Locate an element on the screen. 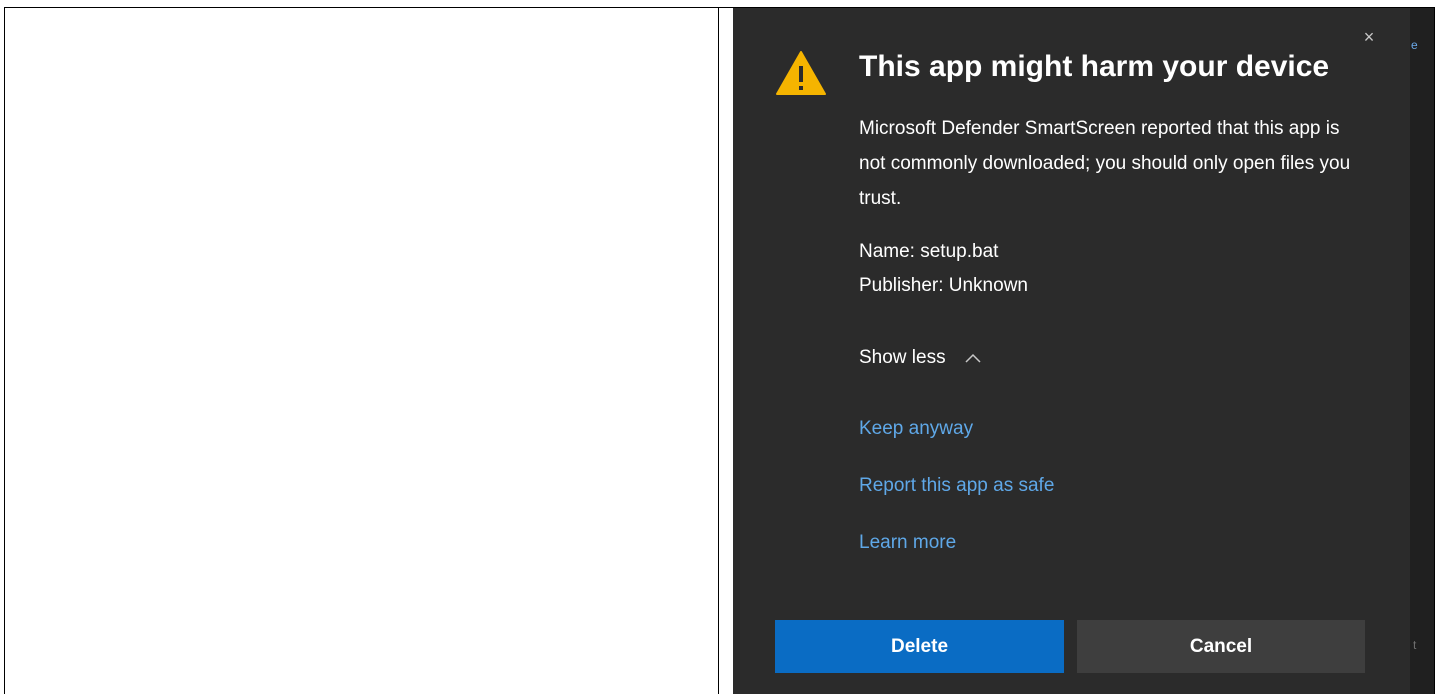 The image size is (1439, 694). cancel-button-label: Cancel is located at coordinates (1221, 646).